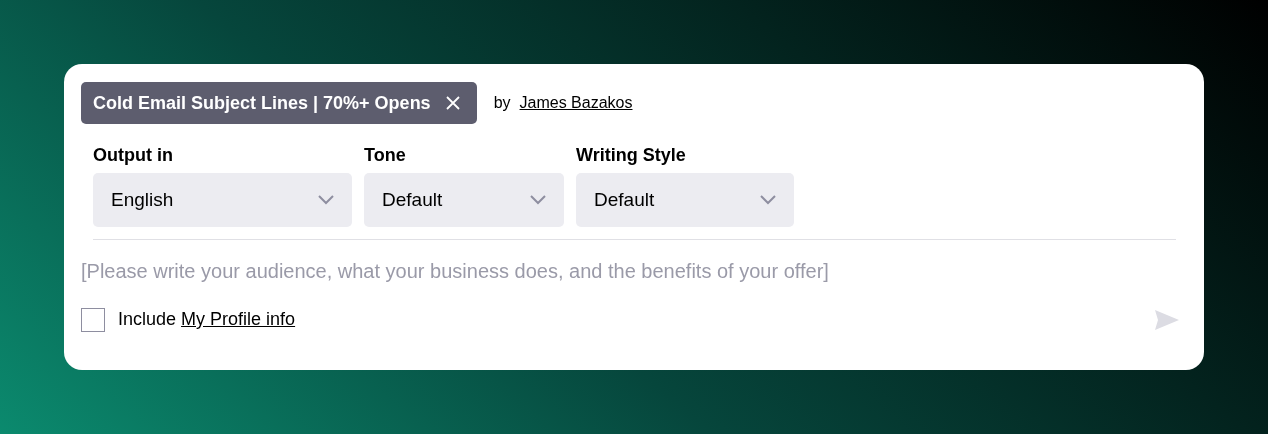  Describe the element at coordinates (147, 319) in the screenshot. I see `include-label: Include` at that location.